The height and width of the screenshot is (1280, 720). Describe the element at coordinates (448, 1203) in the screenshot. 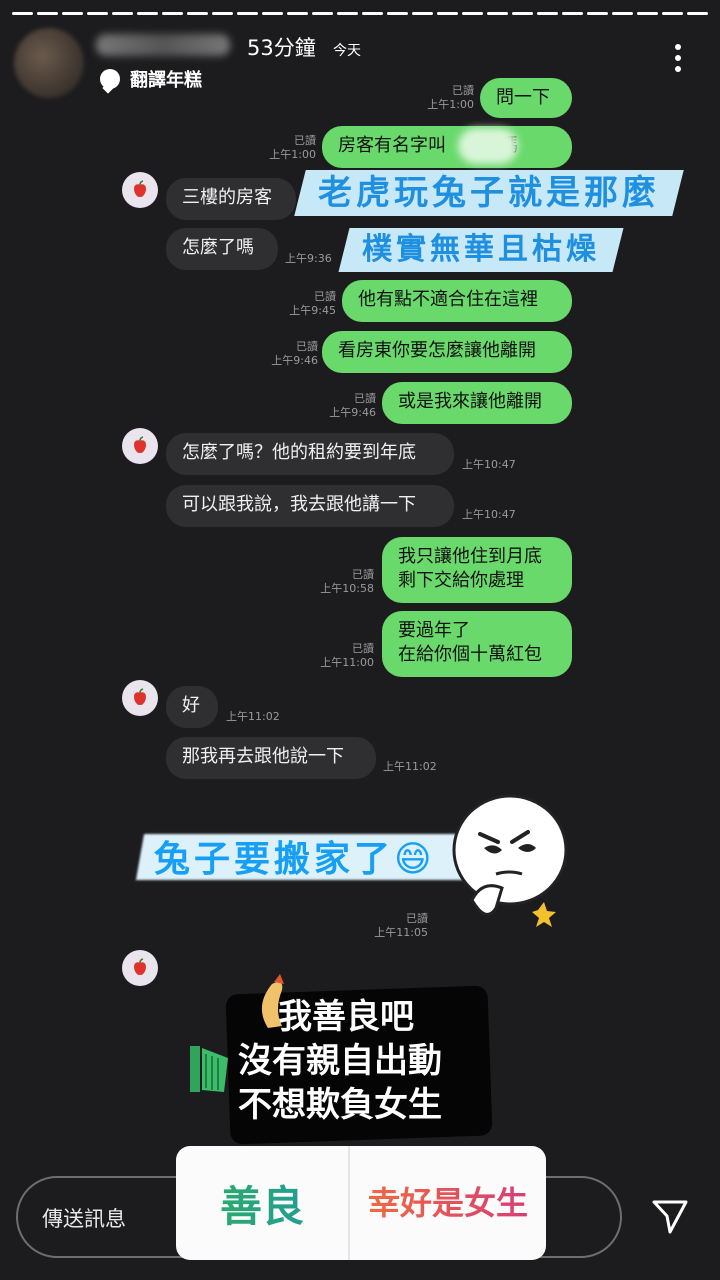

I see `poll-option-b: 幸好是女生` at that location.